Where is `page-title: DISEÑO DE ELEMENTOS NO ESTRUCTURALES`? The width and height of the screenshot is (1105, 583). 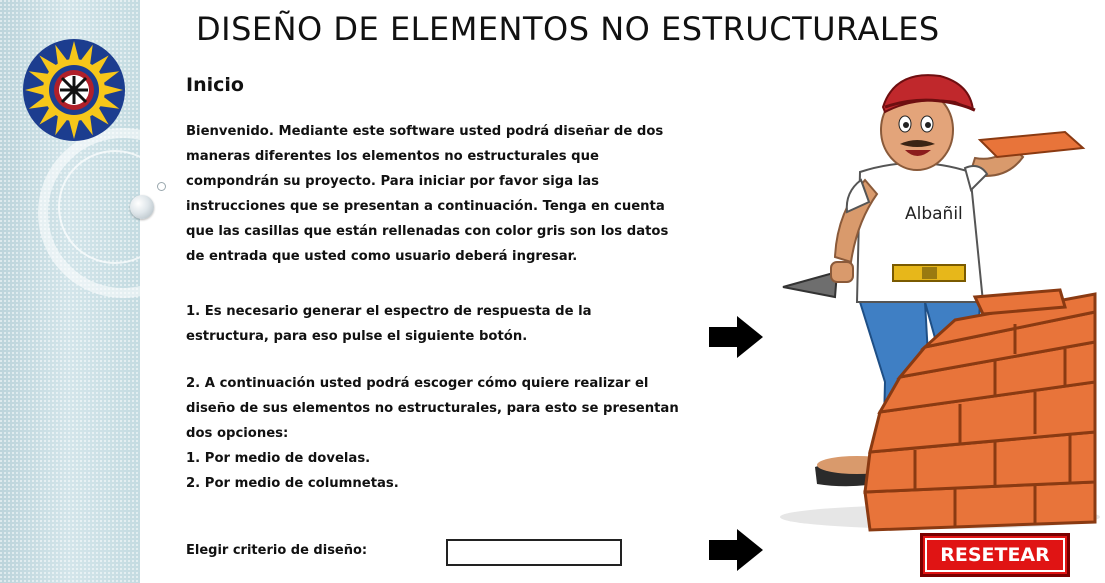 page-title: DISEÑO DE ELEMENTOS NO ESTRUCTURALES is located at coordinates (568, 29).